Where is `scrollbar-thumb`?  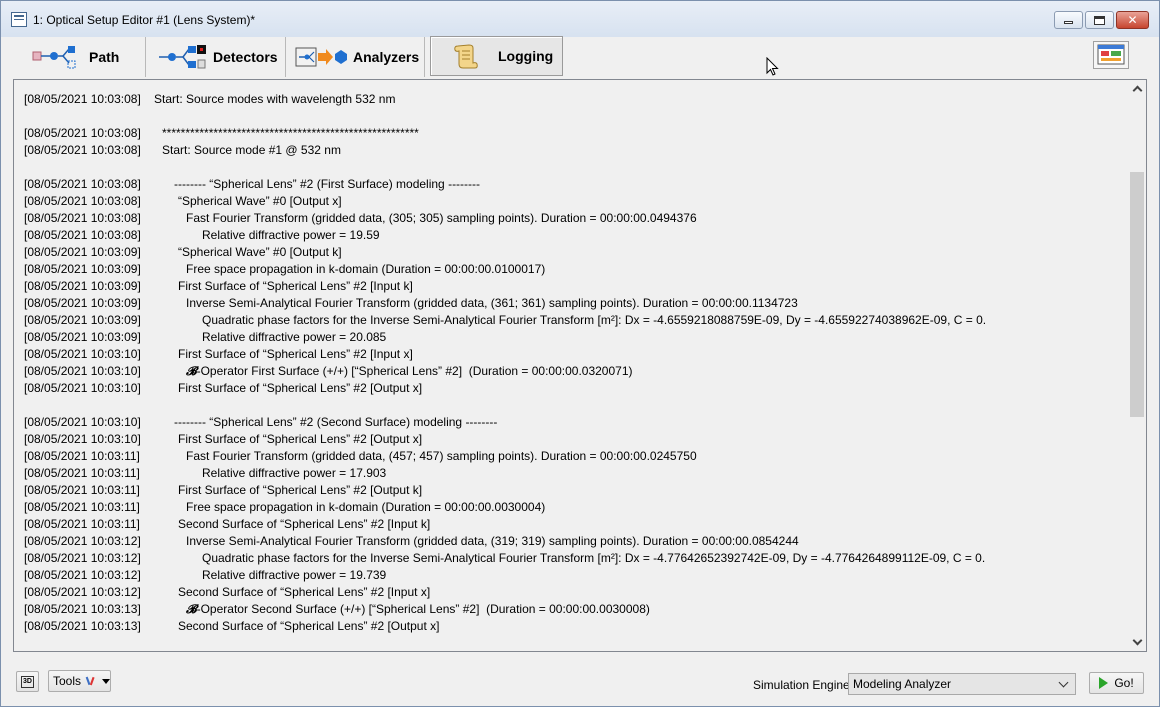 scrollbar-thumb is located at coordinates (1137, 294).